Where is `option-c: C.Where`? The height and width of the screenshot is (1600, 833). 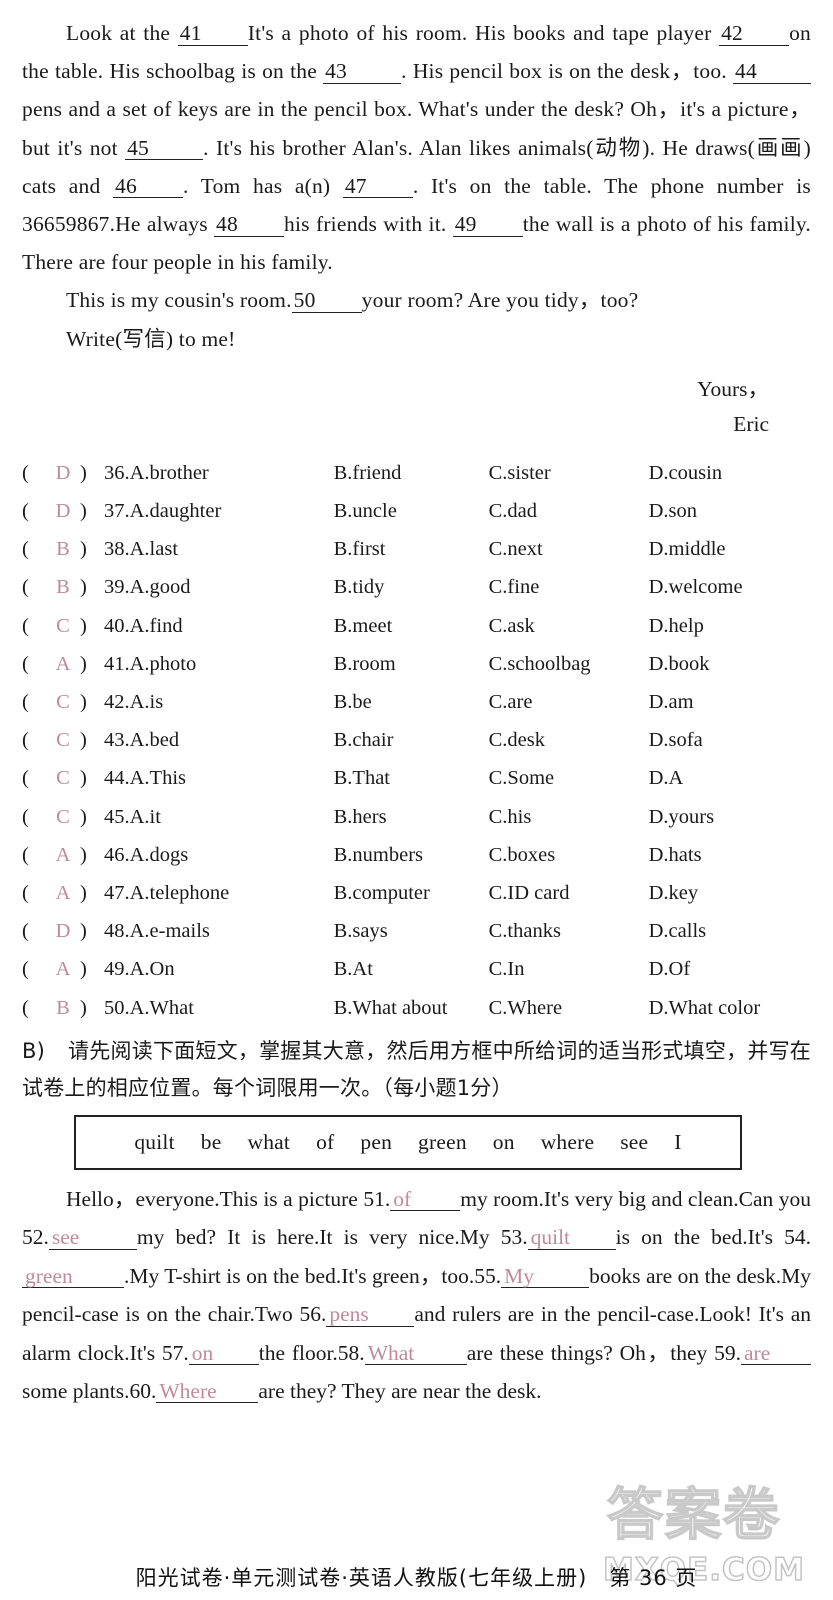
option-c: C.Where is located at coordinates (569, 1008).